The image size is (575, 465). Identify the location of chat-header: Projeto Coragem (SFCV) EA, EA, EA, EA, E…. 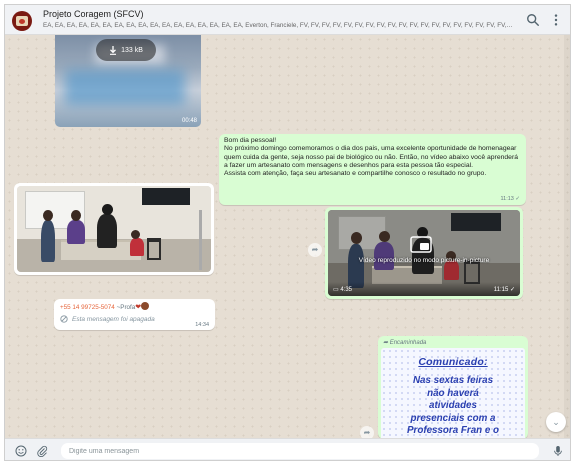
(287, 20).